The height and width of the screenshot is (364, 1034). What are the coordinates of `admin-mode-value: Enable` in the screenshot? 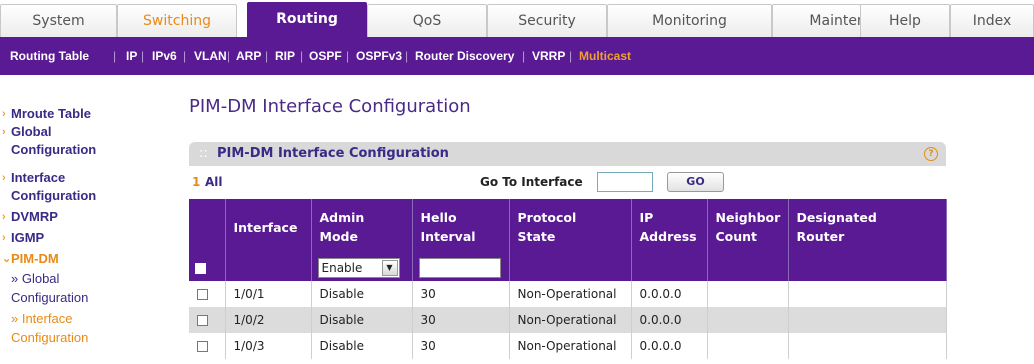 It's located at (342, 268).